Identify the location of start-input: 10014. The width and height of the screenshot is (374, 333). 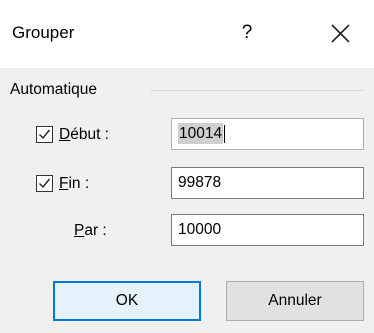
(267, 134).